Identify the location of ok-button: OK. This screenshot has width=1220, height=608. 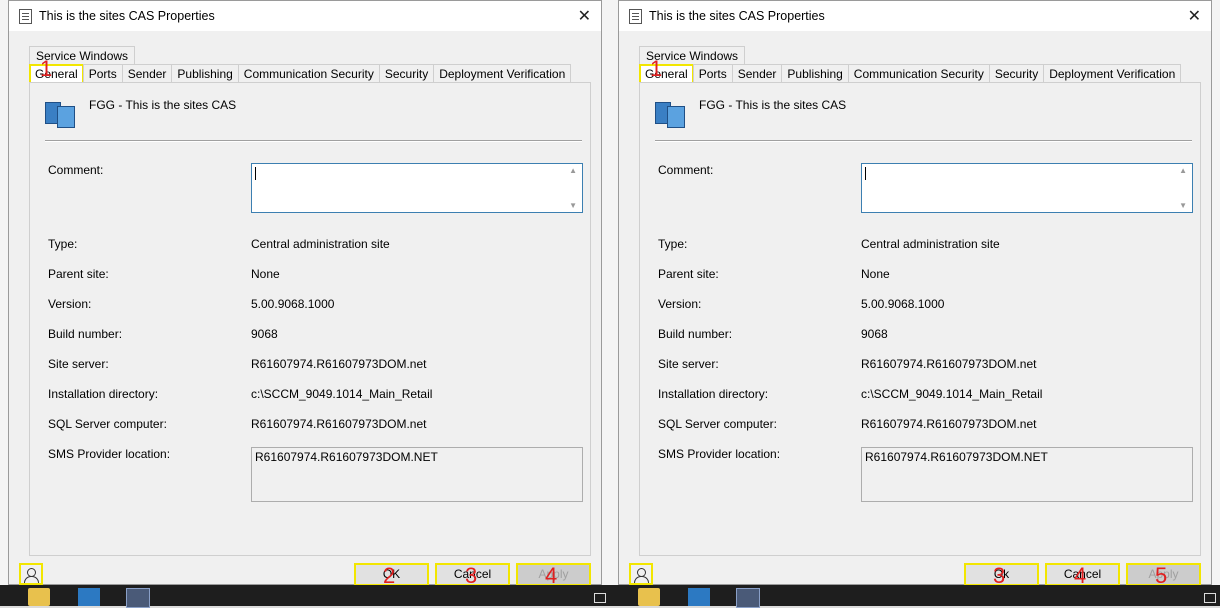
(391, 574).